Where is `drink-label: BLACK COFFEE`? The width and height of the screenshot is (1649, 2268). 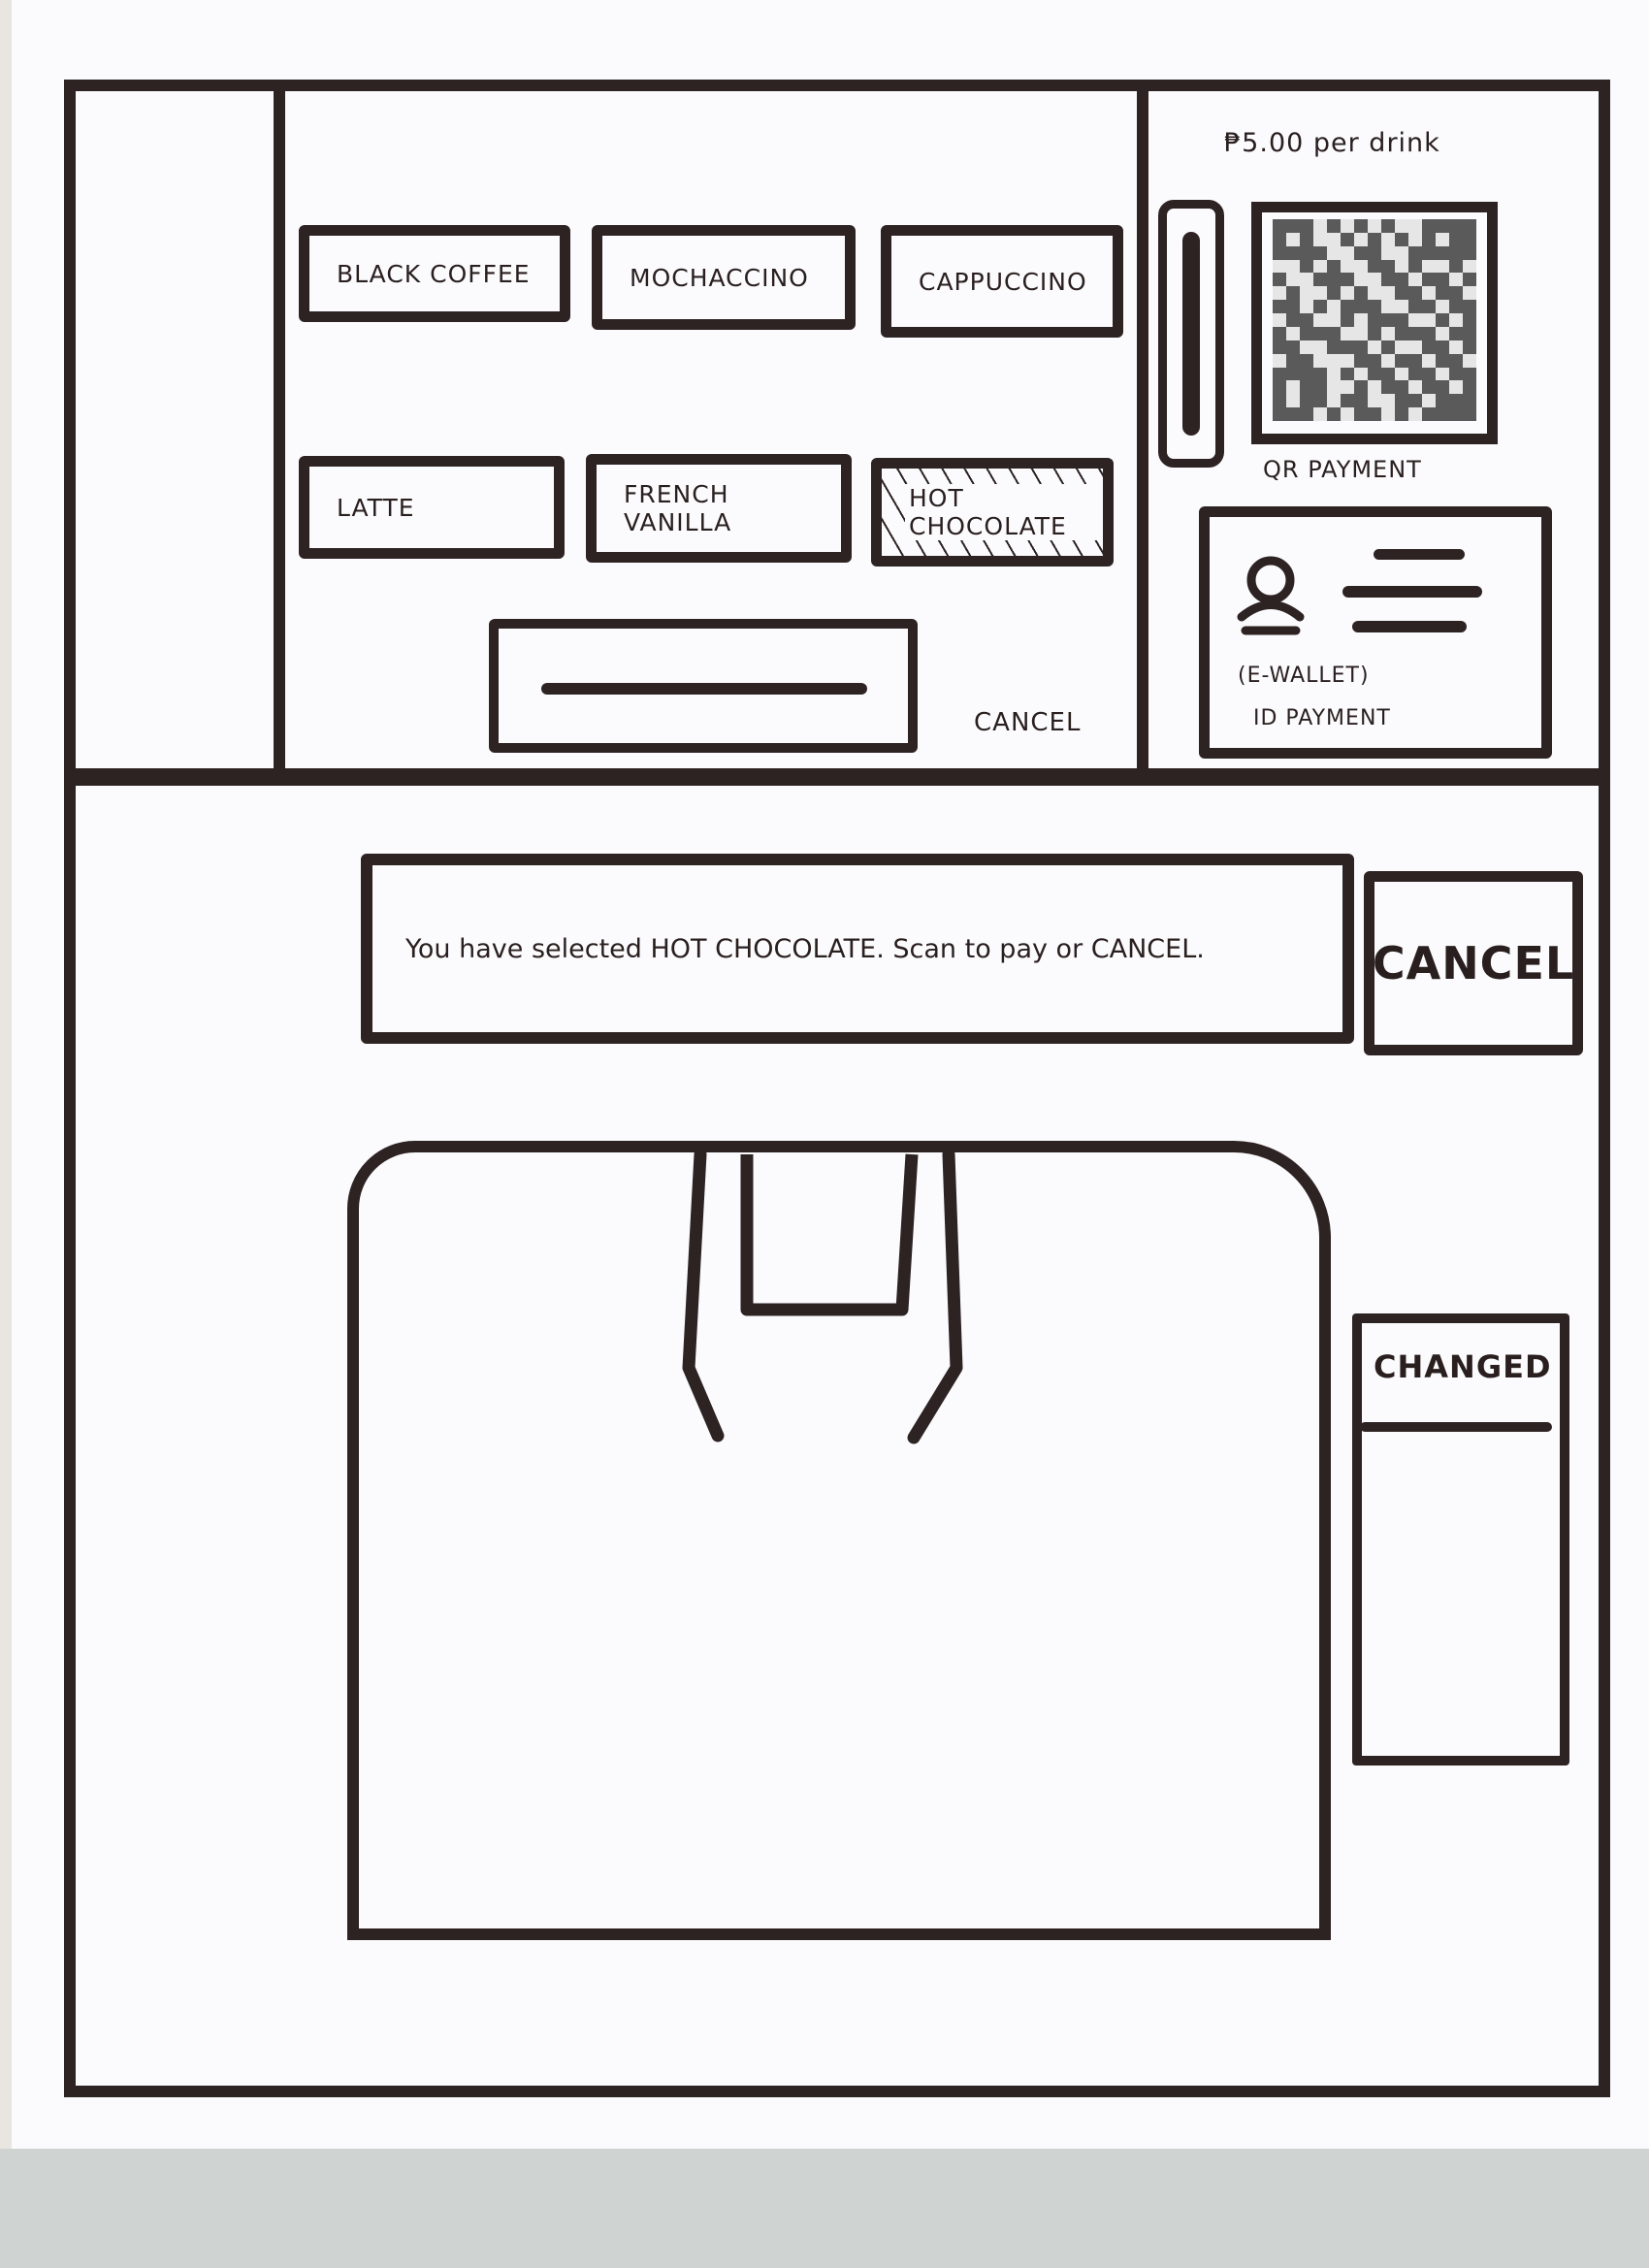 drink-label: BLACK COFFEE is located at coordinates (434, 273).